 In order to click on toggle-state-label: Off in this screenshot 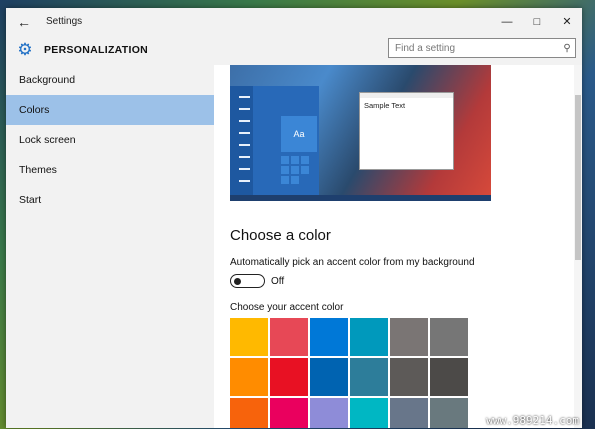, I will do `click(278, 281)`.